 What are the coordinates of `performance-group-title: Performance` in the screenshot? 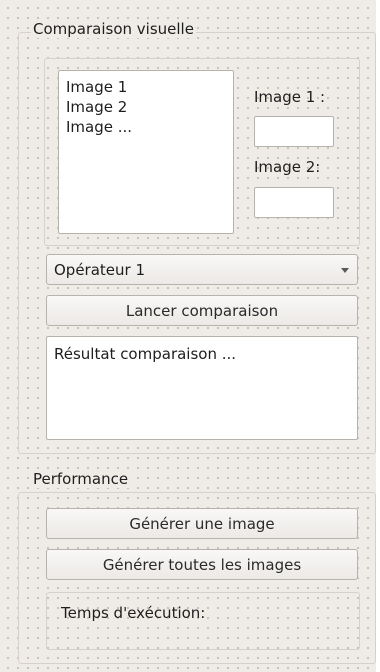 It's located at (81, 479).